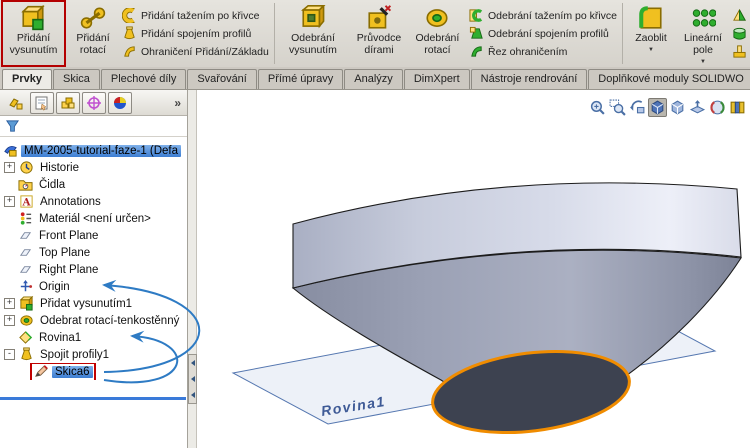  What do you see at coordinates (737, 107) in the screenshot?
I see `hide-show-button` at bounding box center [737, 107].